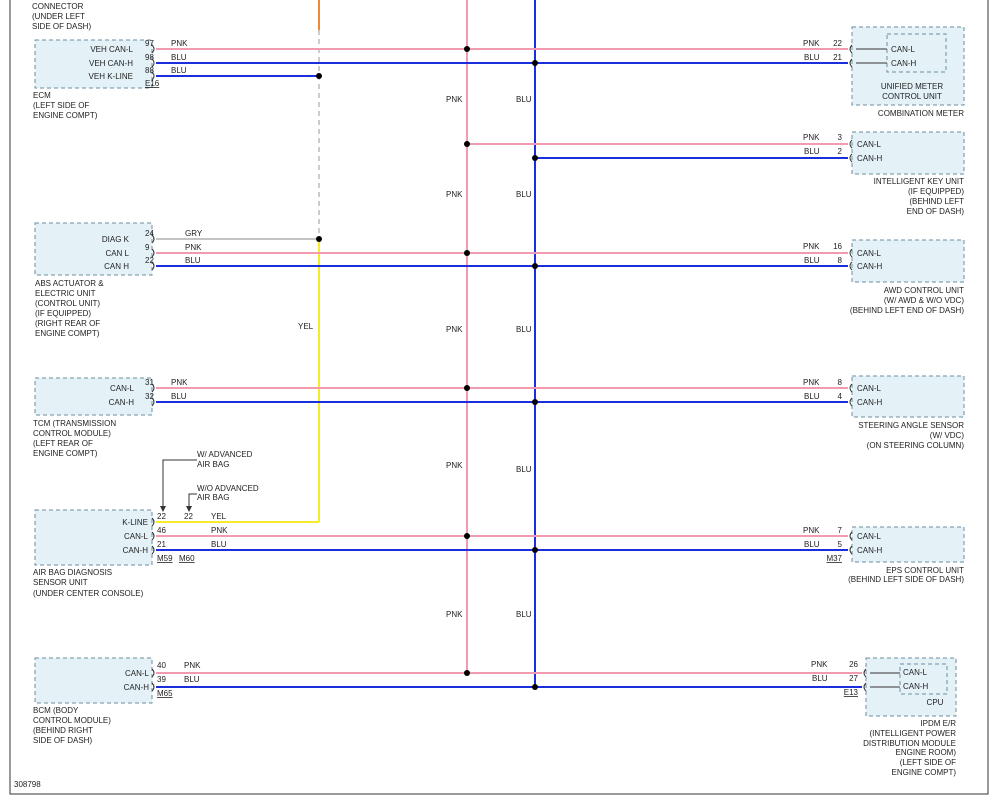 Image resolution: width=994 pixels, height=800 pixels. What do you see at coordinates (161, 544) in the screenshot?
I see `airbag-pin-num: 21` at bounding box center [161, 544].